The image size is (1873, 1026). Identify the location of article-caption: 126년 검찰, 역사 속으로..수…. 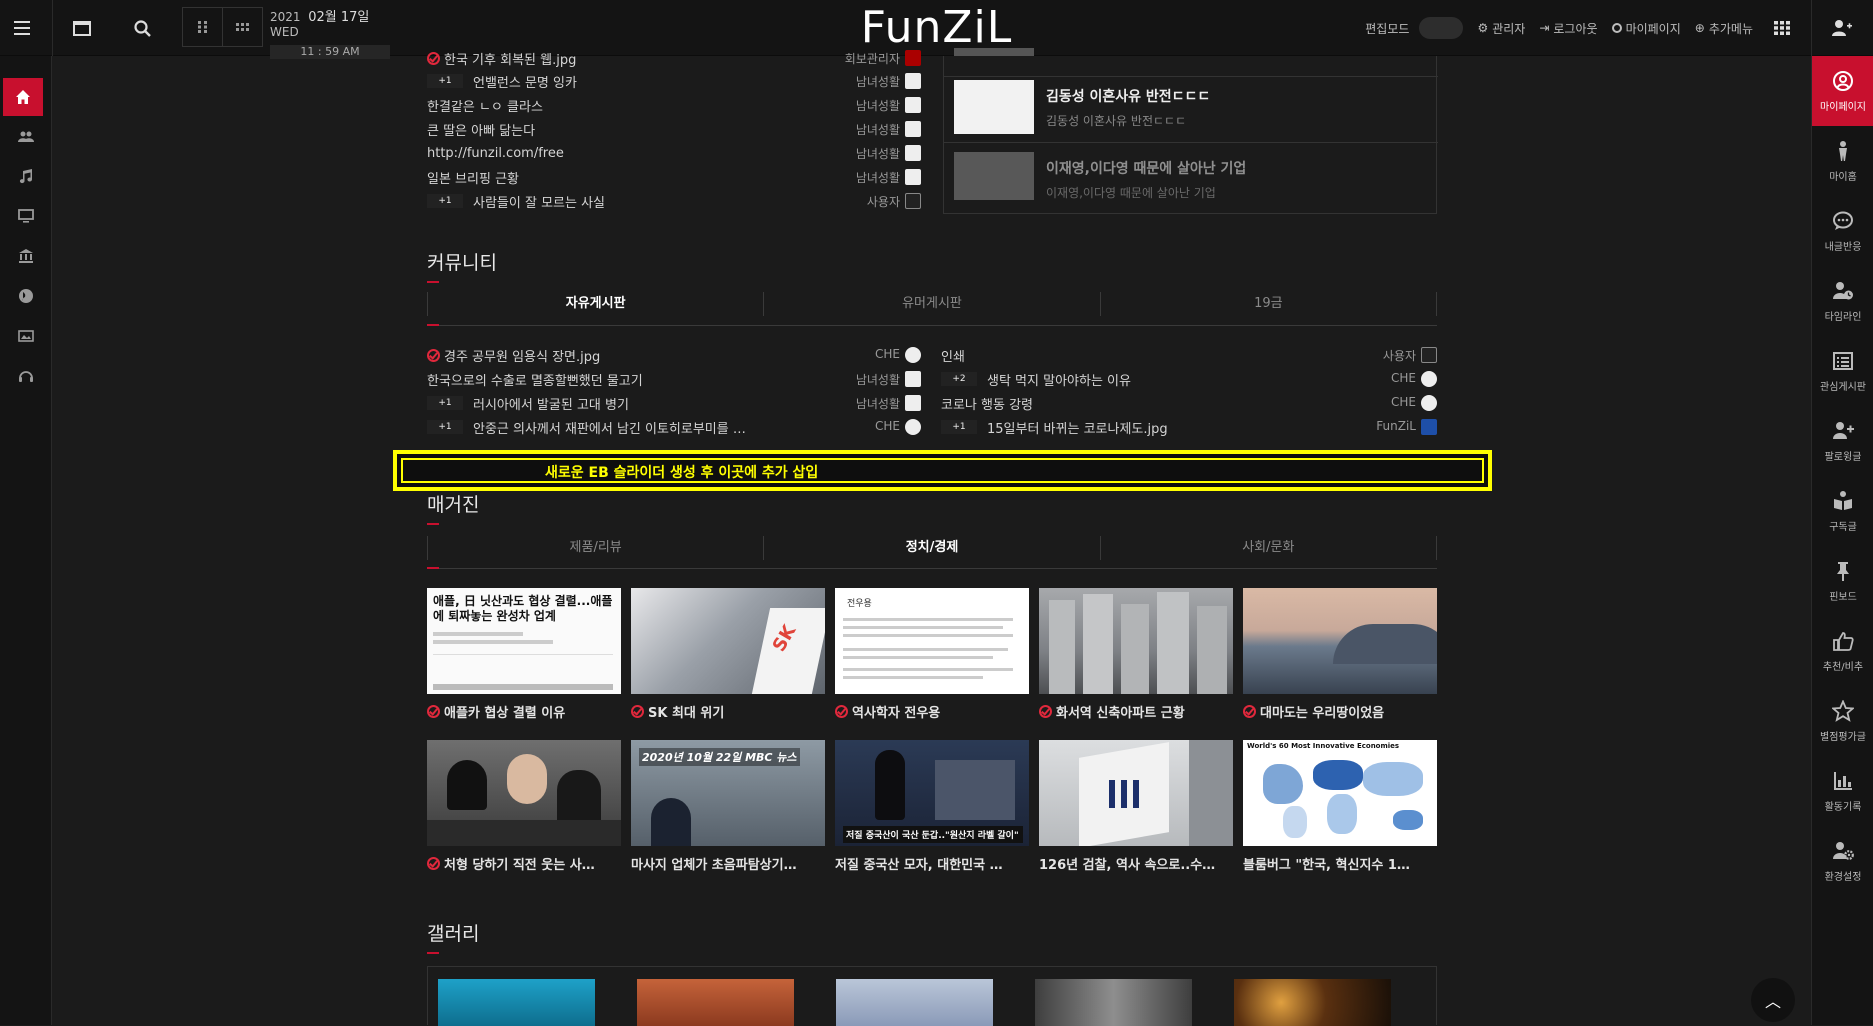
(1136, 863).